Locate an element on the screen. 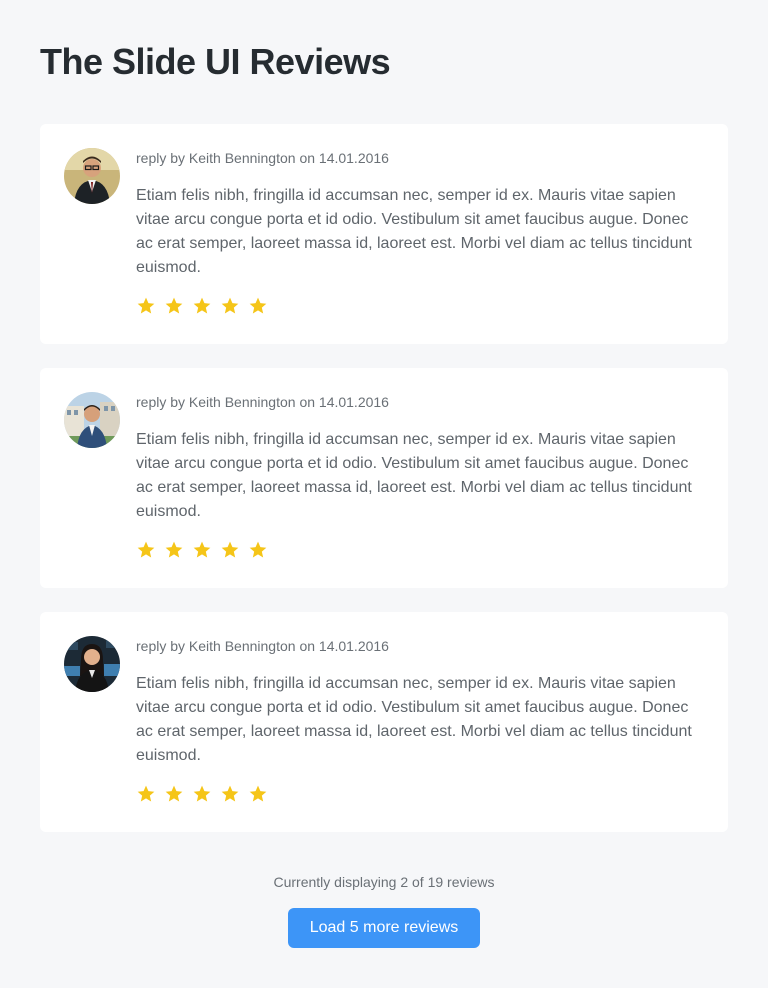  avatar-man-building-icon is located at coordinates (92, 420).